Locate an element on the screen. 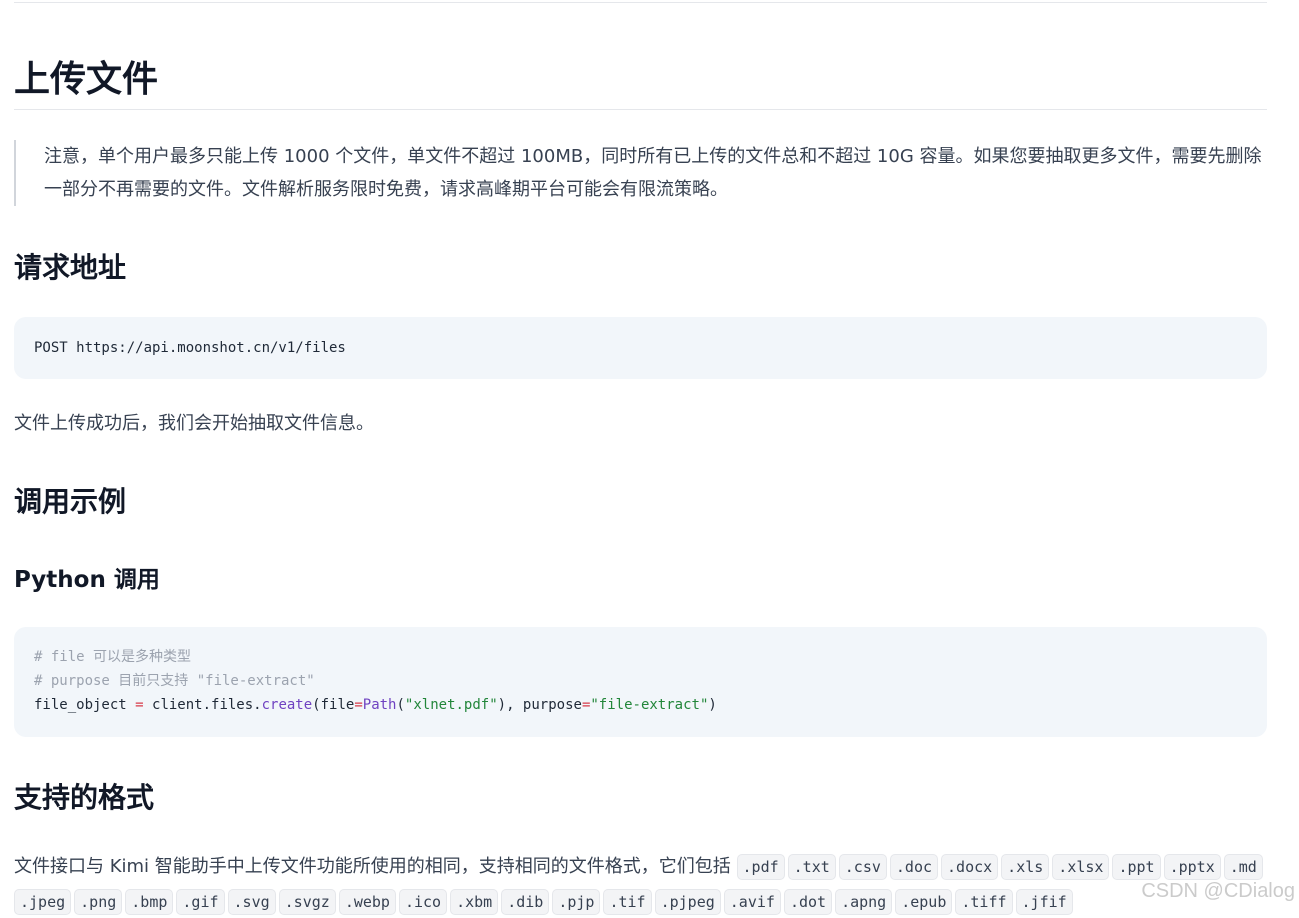  format-chip: .xls is located at coordinates (1025, 867).